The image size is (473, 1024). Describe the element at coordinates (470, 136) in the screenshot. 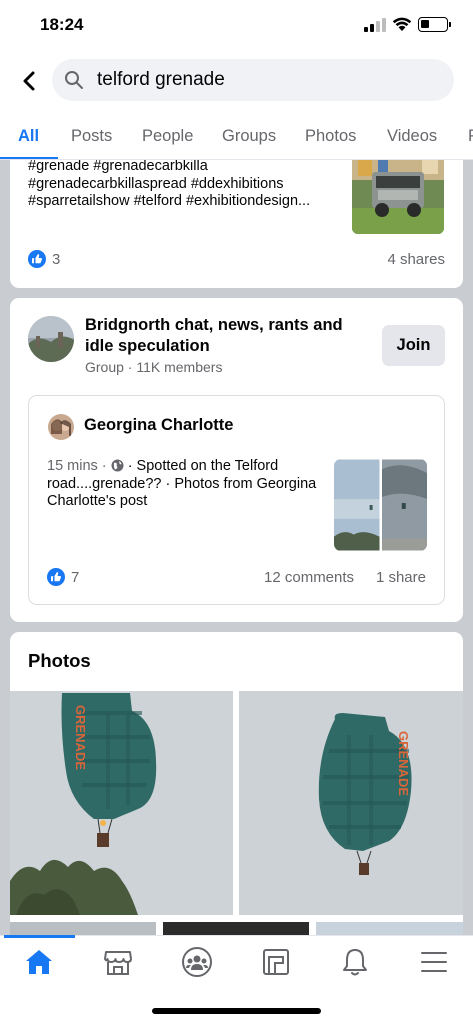

I see `tab-more: P` at that location.